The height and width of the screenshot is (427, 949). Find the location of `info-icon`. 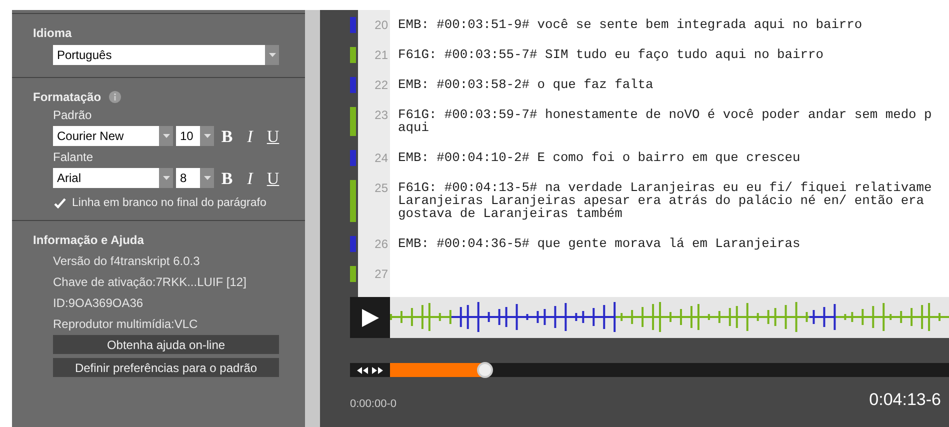

info-icon is located at coordinates (115, 97).